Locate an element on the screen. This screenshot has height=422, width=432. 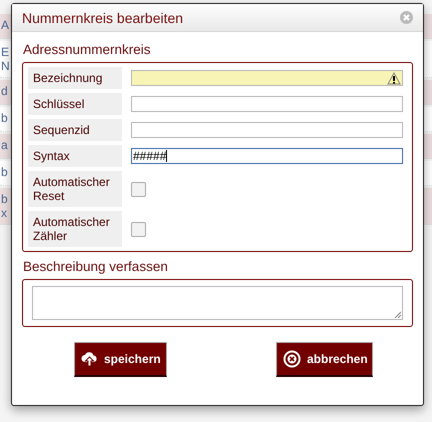
description-field is located at coordinates (217, 303).